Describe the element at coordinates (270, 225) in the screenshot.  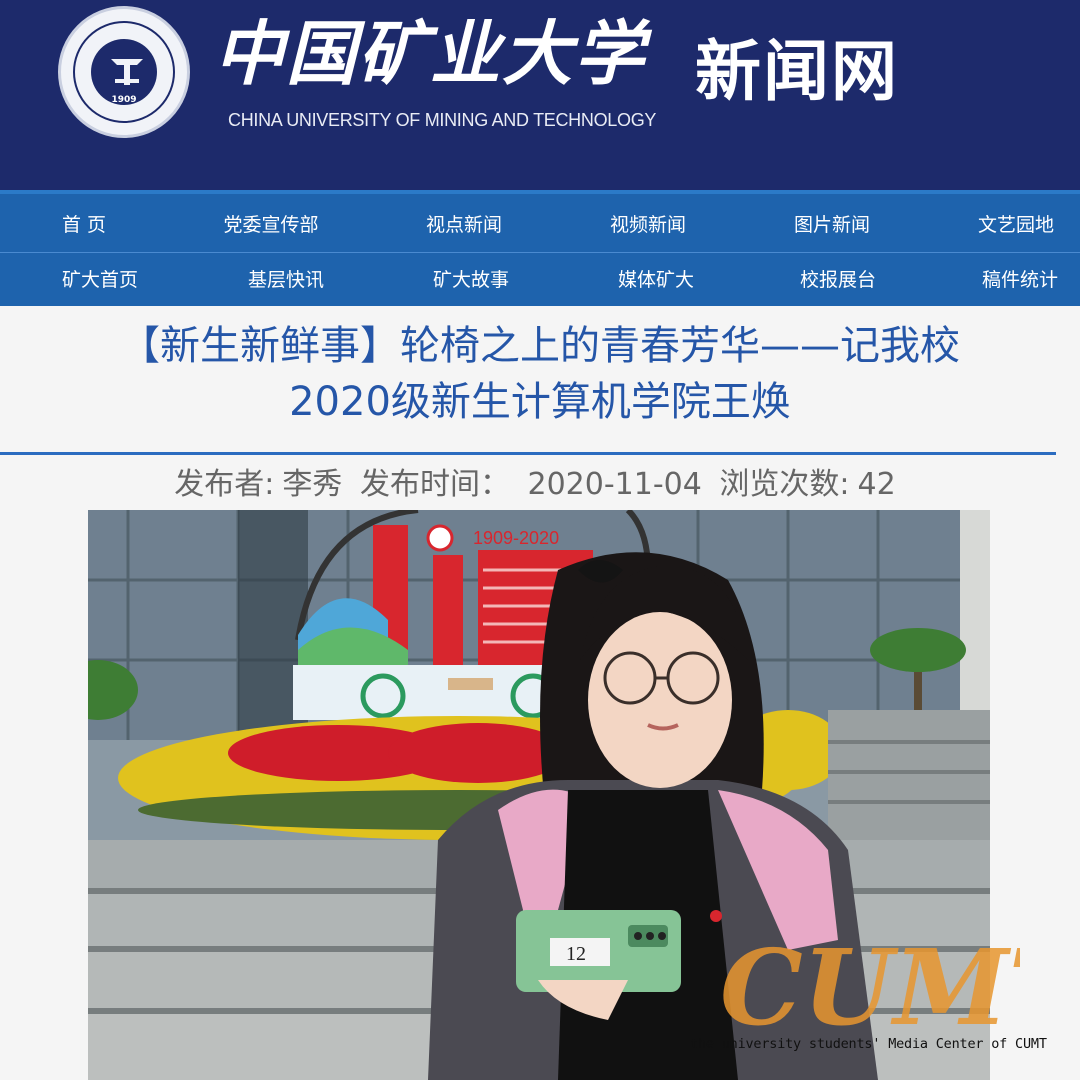
I see `nav-item-propaganda: 党委宣传部` at that location.